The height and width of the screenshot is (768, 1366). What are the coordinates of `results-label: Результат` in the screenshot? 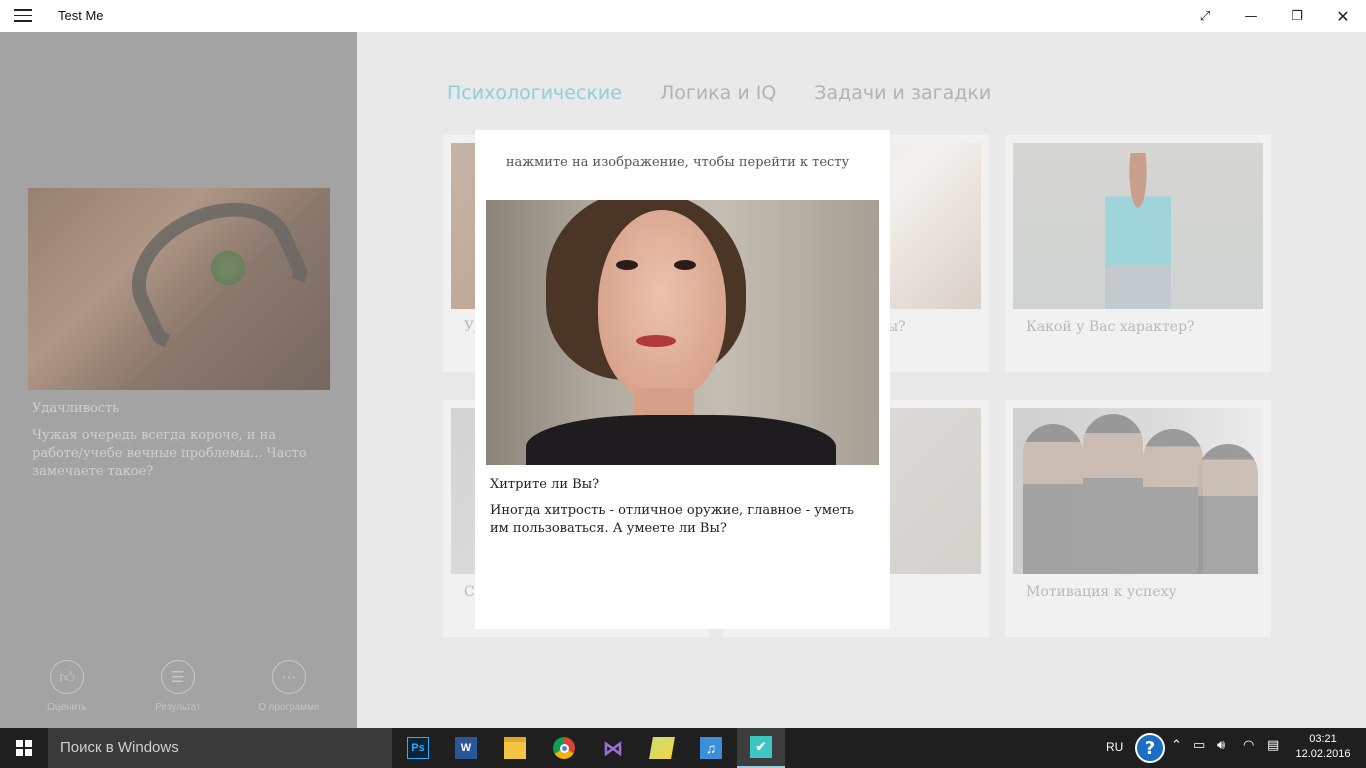 It's located at (178, 707).